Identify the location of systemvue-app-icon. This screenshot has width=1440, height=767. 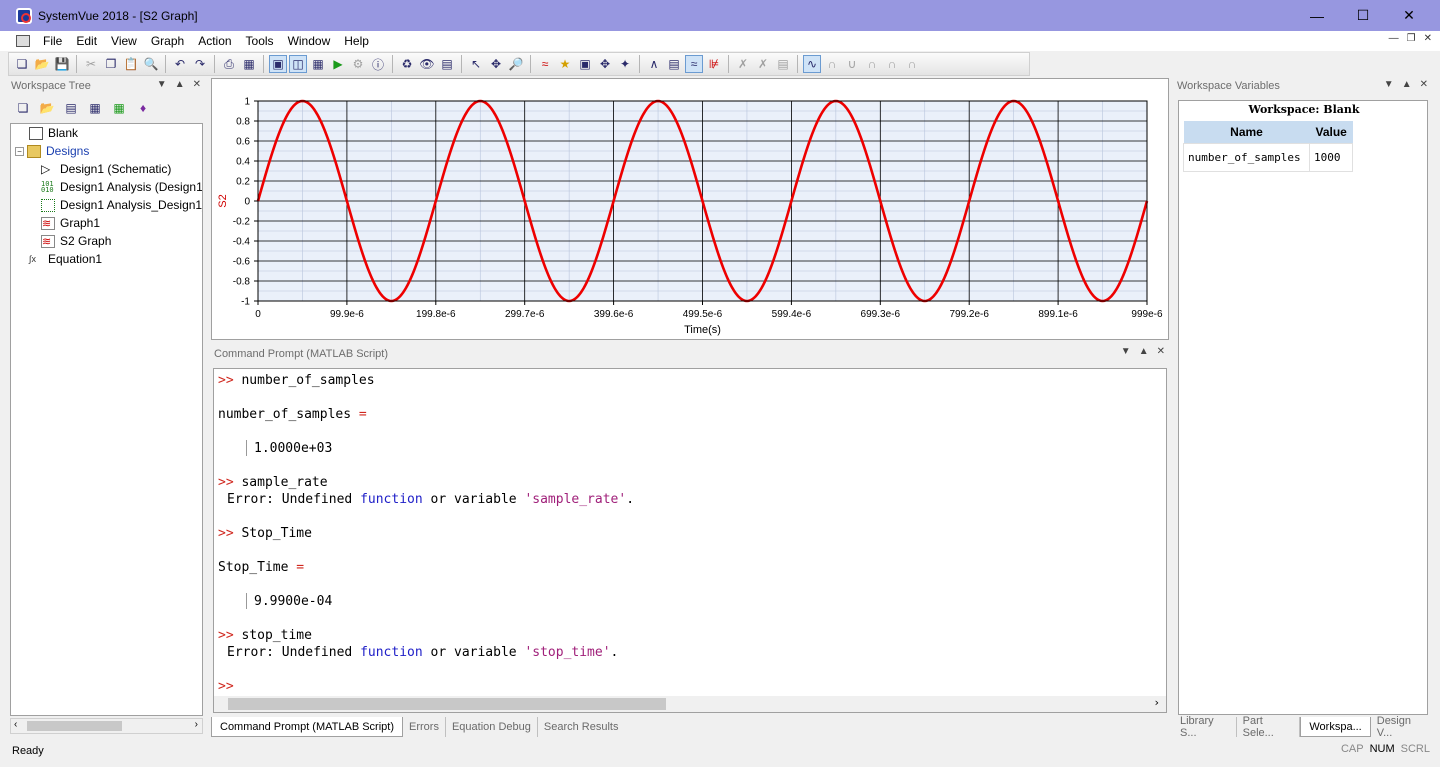
(24, 15).